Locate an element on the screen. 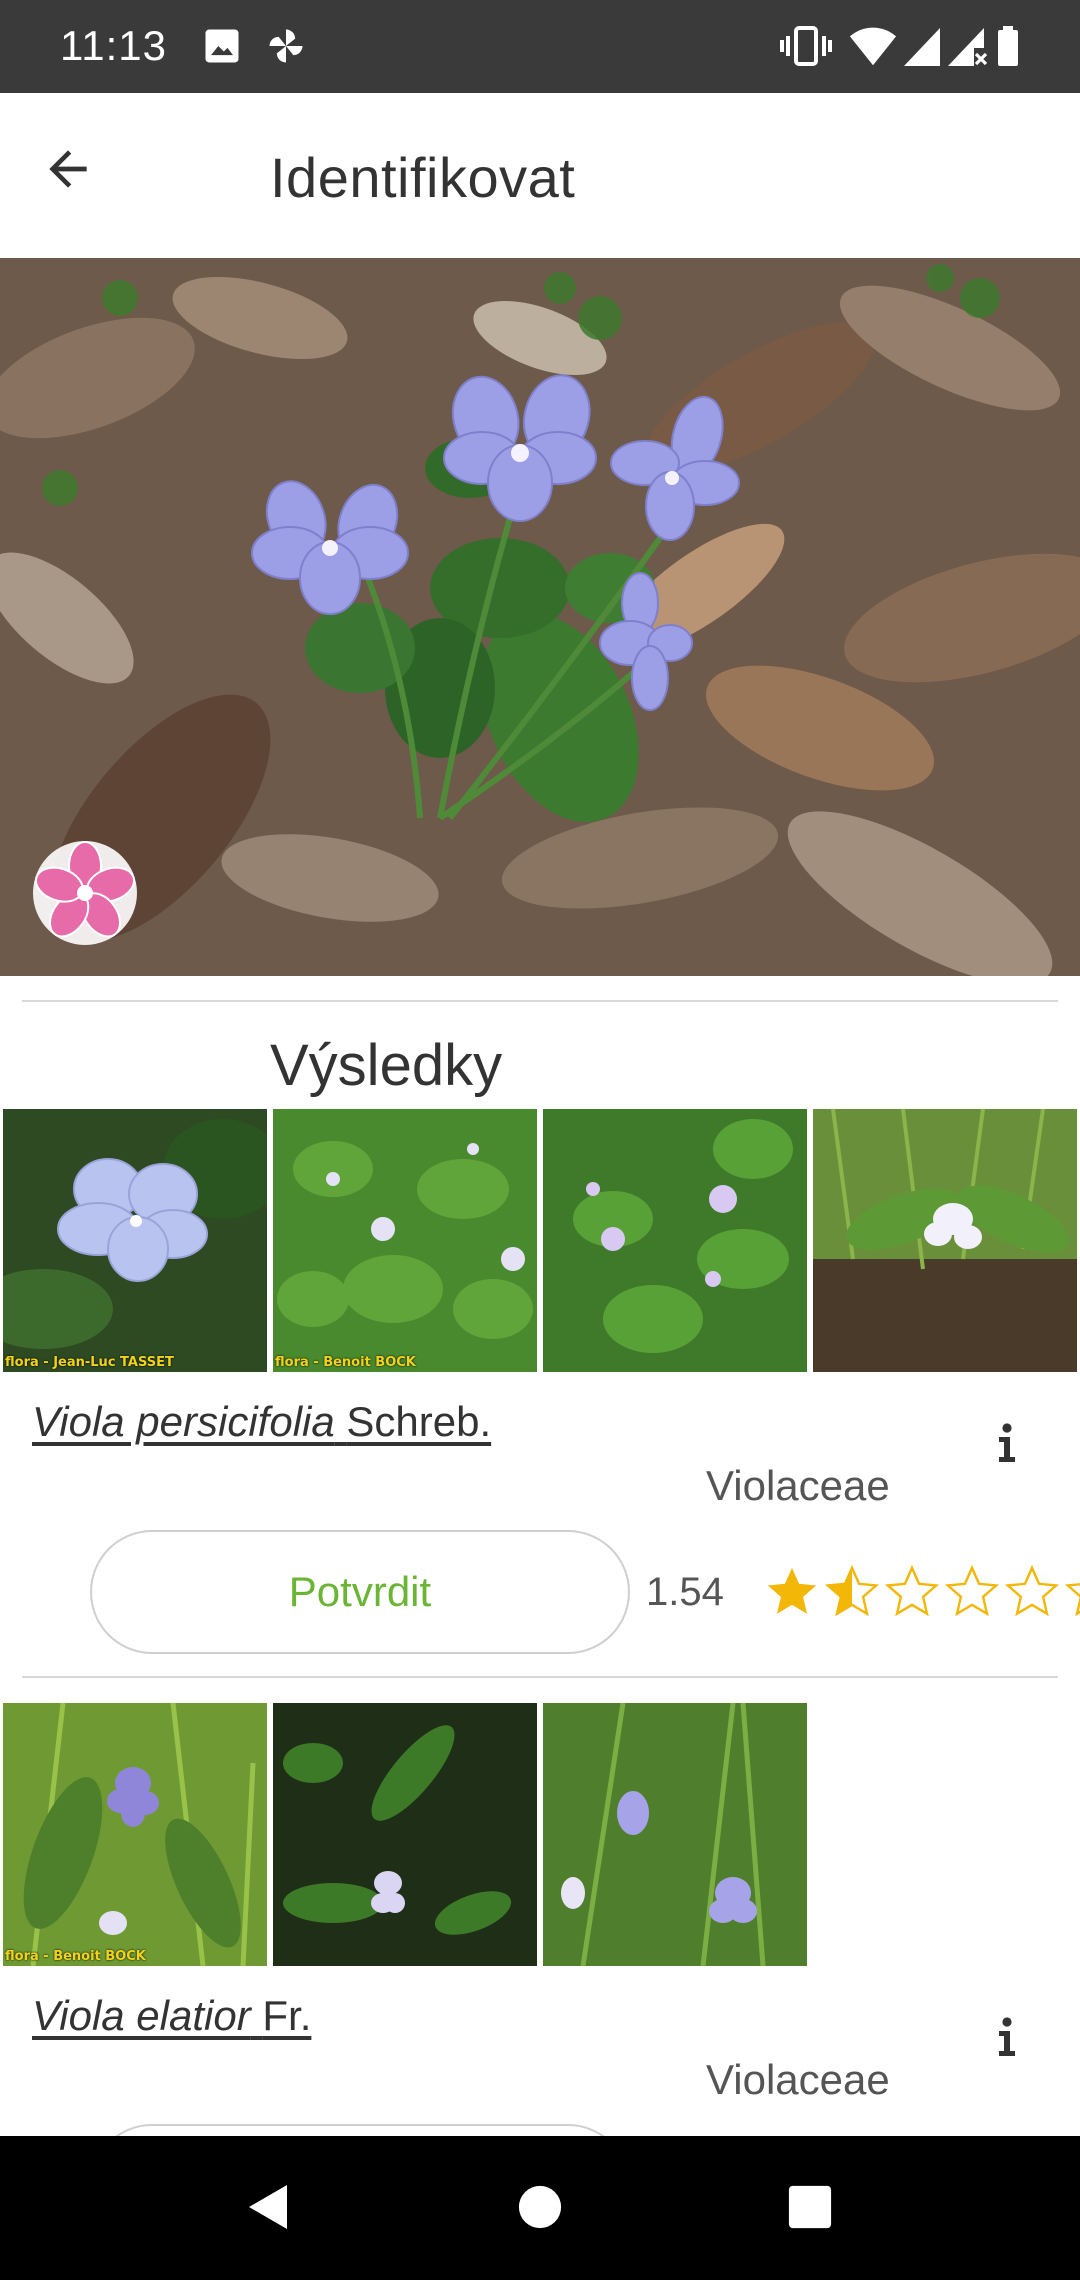  rating-stars is located at coordinates (921, 1592).